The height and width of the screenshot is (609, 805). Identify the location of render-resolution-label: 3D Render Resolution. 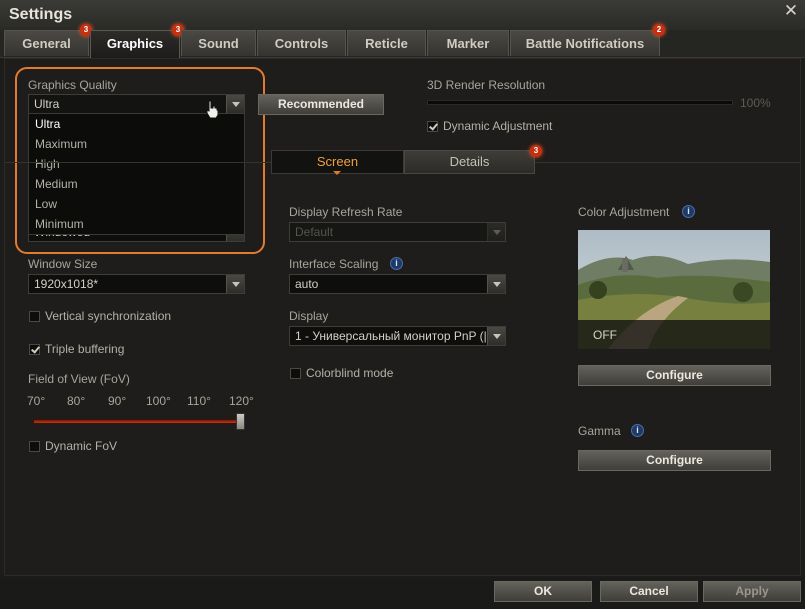
(486, 85).